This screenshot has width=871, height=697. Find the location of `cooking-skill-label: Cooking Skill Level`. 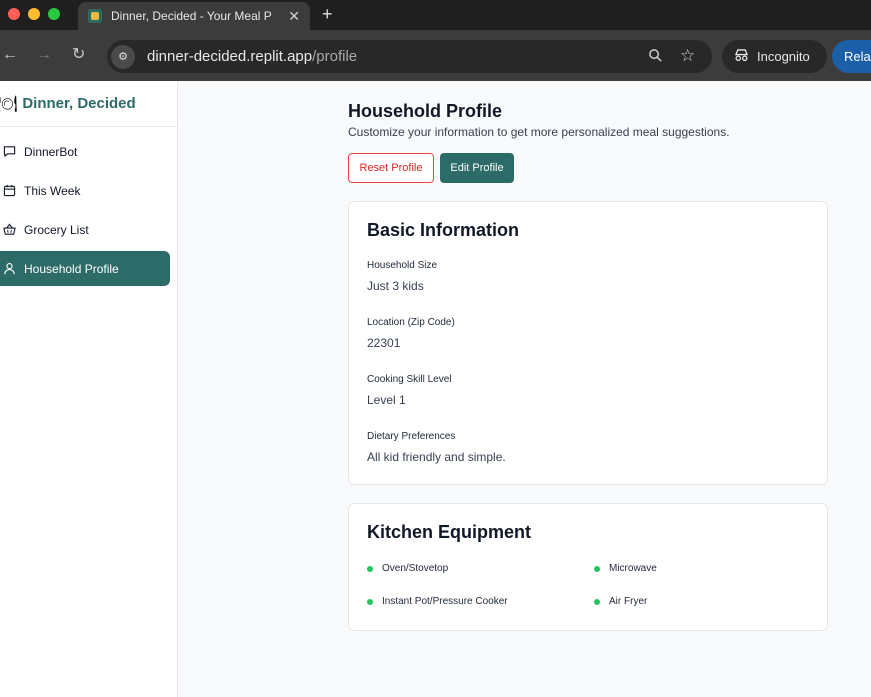

cooking-skill-label: Cooking Skill Level is located at coordinates (409, 379).